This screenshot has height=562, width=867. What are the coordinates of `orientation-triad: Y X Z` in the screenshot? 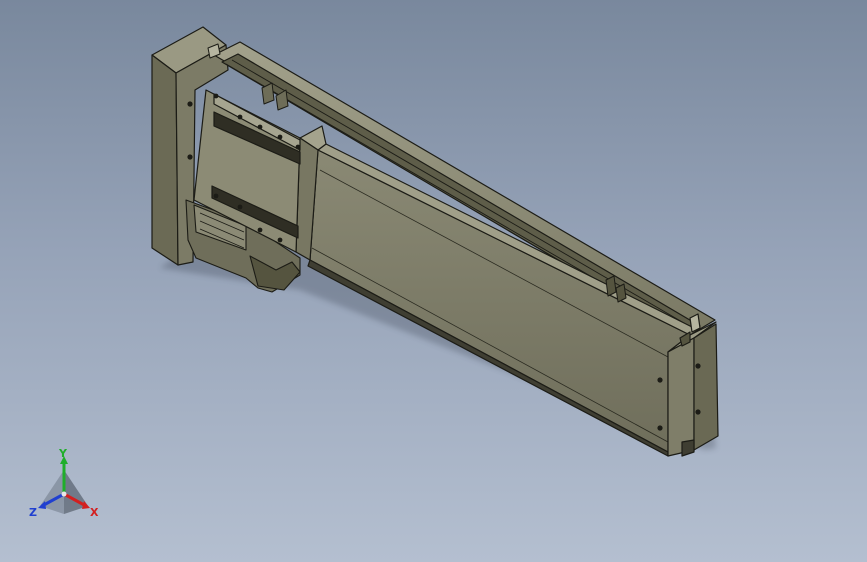 It's located at (64, 488).